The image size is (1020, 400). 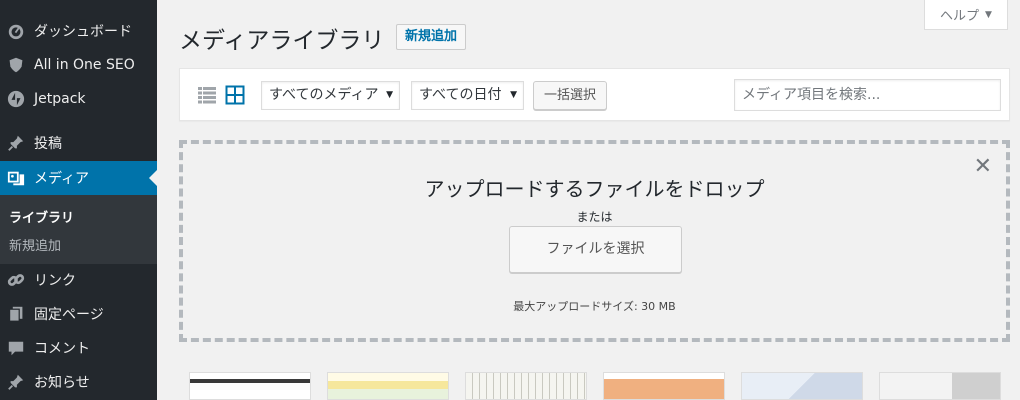 What do you see at coordinates (78, 280) in the screenshot?
I see `sidebar-item-links: リンク` at bounding box center [78, 280].